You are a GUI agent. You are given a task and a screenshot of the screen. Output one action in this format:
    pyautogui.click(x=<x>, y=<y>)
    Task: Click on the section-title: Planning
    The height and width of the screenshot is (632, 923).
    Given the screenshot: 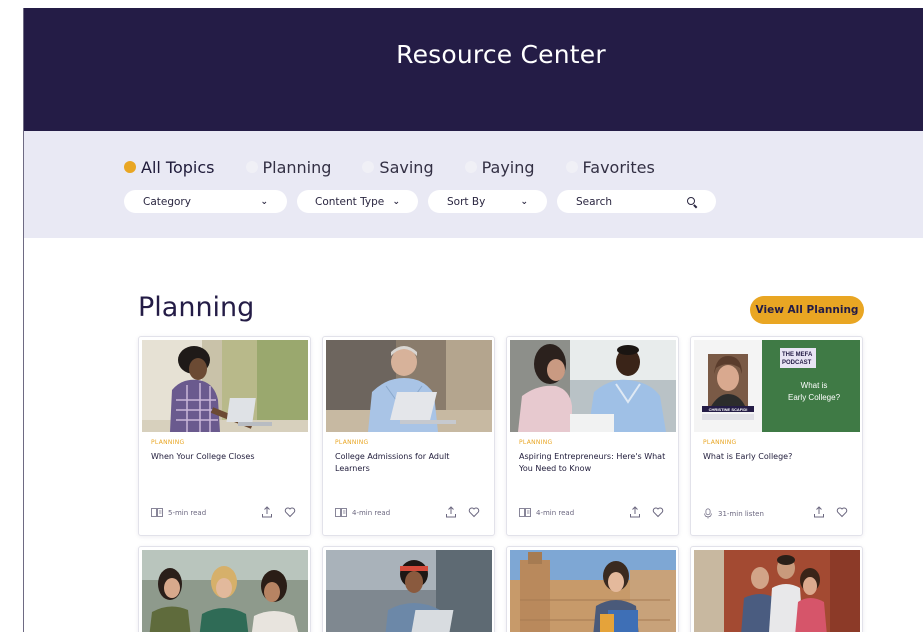 What is the action you would take?
    pyautogui.click(x=196, y=307)
    